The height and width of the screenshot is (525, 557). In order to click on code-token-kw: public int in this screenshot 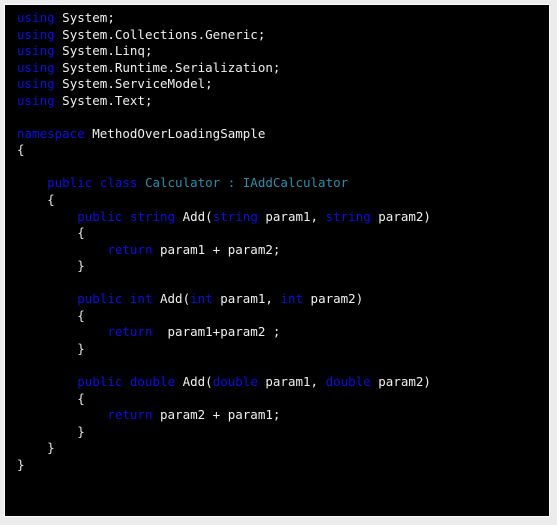, I will do `click(115, 299)`.